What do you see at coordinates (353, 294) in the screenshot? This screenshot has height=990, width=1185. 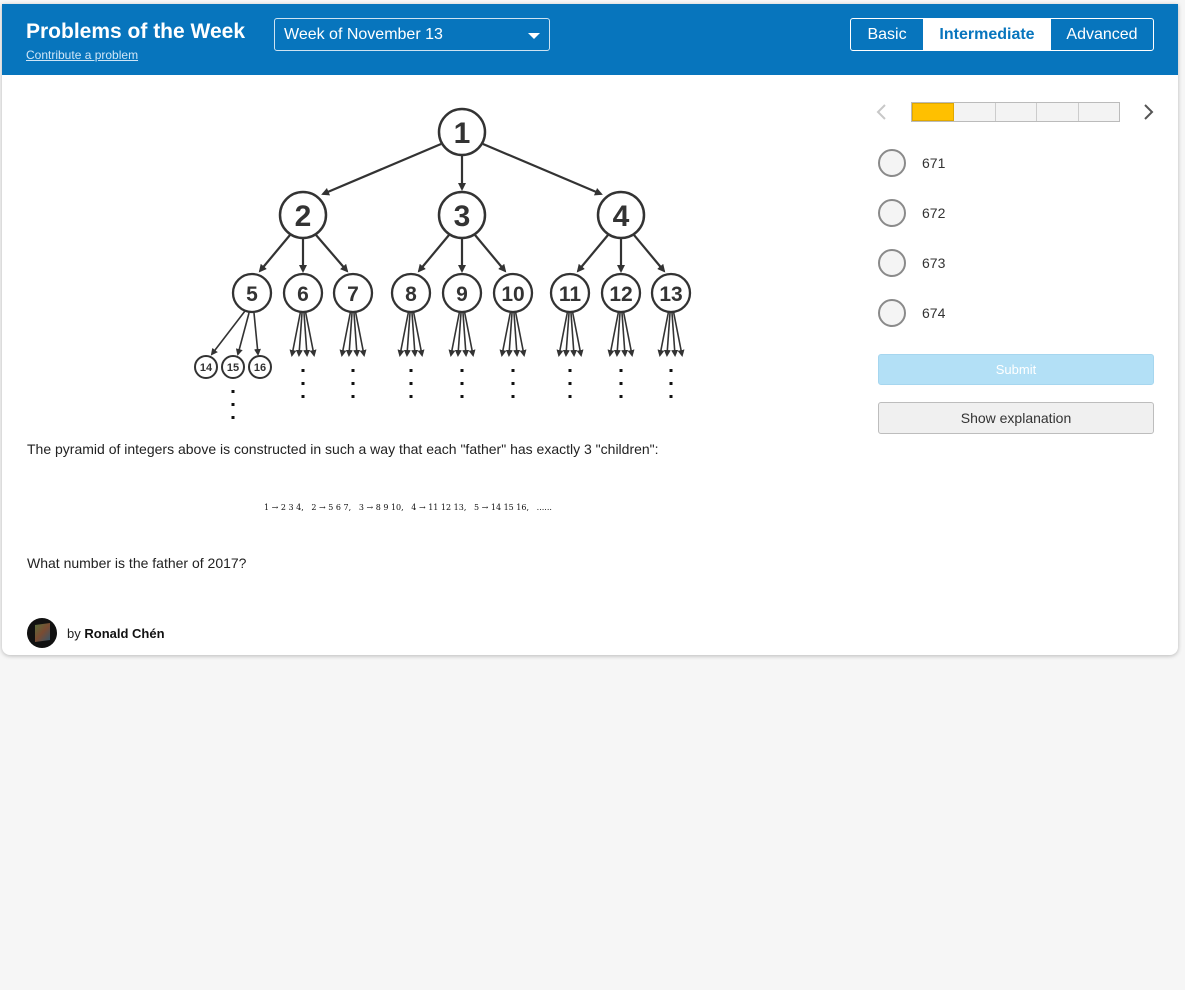 I see `node-level3-label: 7` at bounding box center [353, 294].